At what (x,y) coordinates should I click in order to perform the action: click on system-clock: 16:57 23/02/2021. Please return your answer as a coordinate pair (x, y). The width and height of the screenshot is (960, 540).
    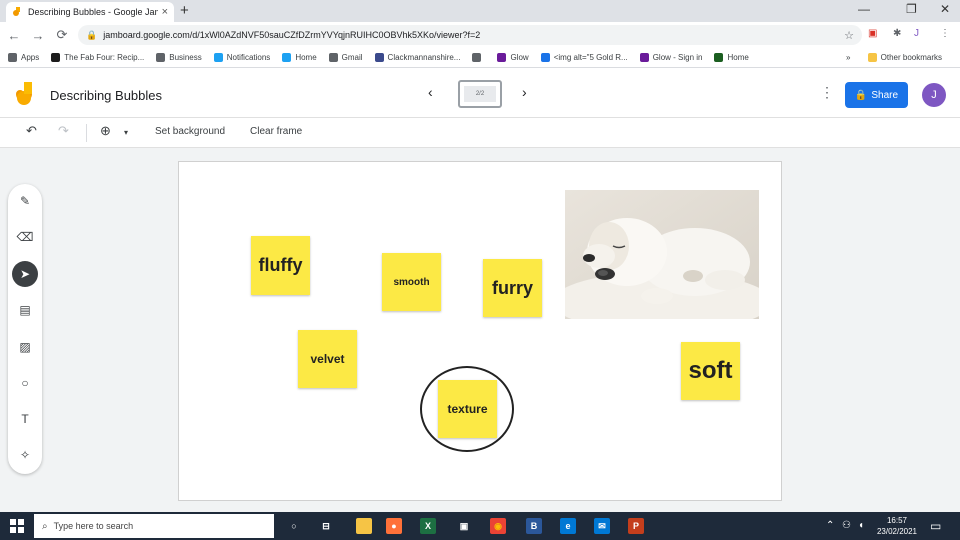
    Looking at the image, I should click on (897, 526).